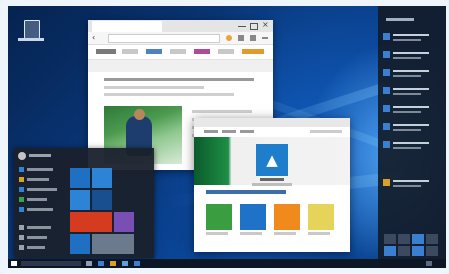 The height and width of the screenshot is (274, 449). I want to click on headline-text, so click(179, 79).